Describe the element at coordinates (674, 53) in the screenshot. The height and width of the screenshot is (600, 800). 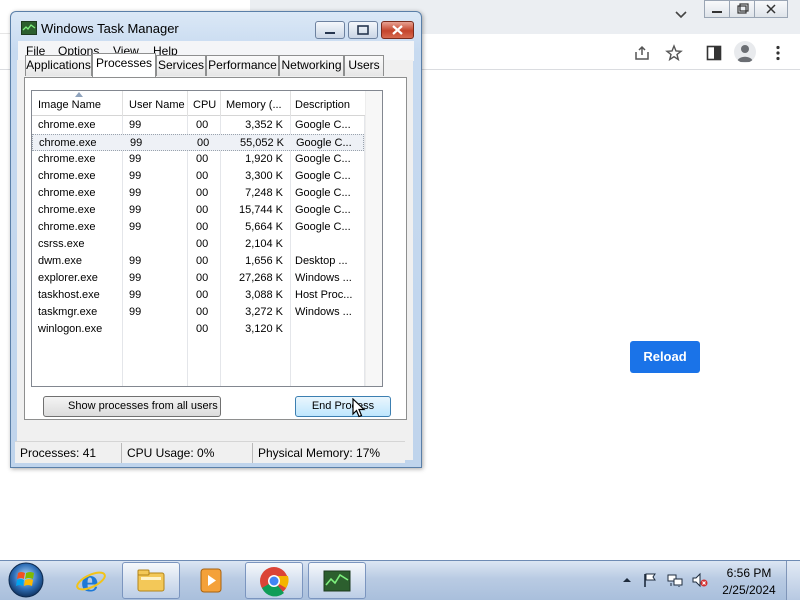
I see `bookmark-star-icon` at that location.